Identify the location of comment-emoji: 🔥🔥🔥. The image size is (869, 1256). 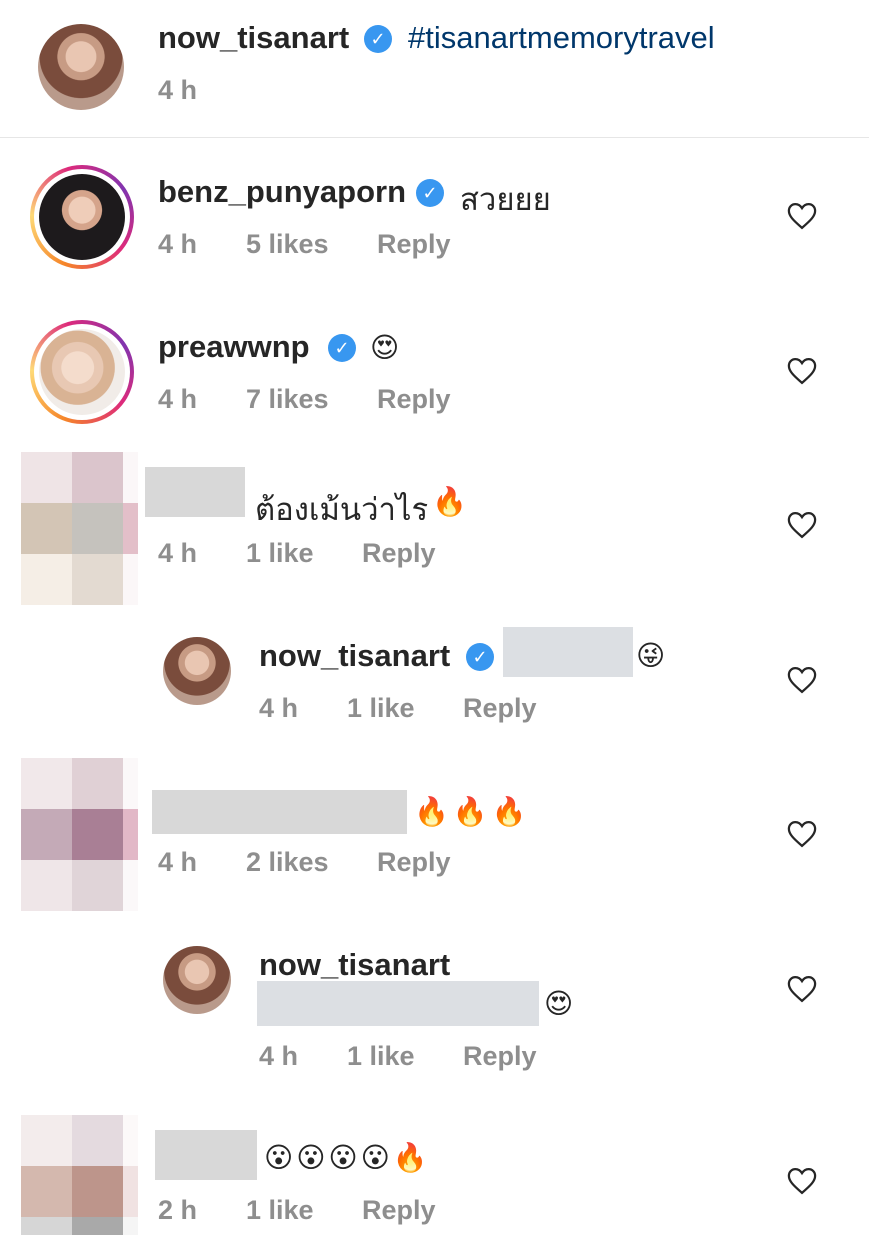
(472, 811).